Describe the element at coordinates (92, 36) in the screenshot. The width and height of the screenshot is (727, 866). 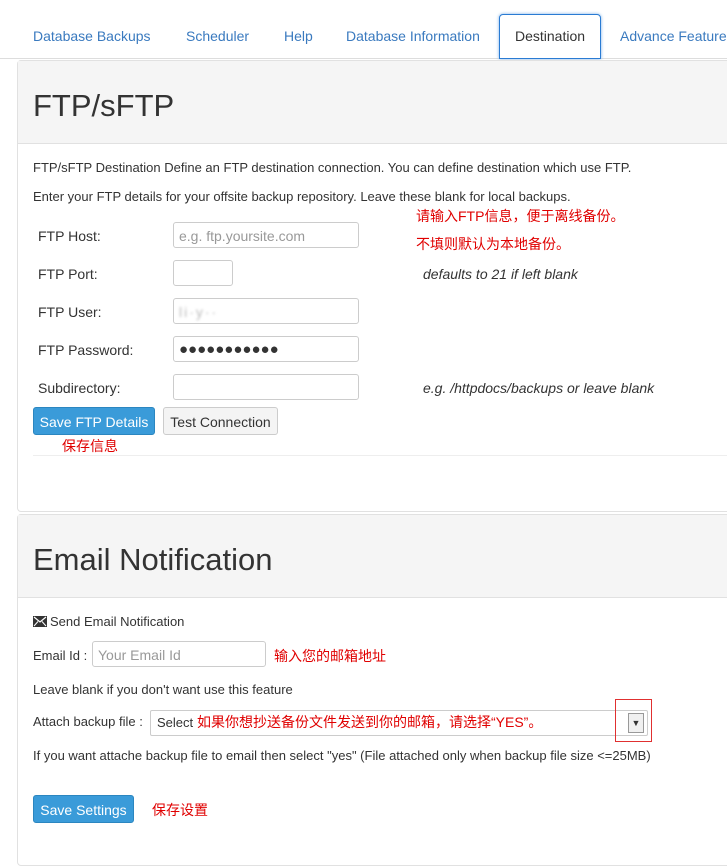
I see `tab-database-backups: Database Backups` at that location.